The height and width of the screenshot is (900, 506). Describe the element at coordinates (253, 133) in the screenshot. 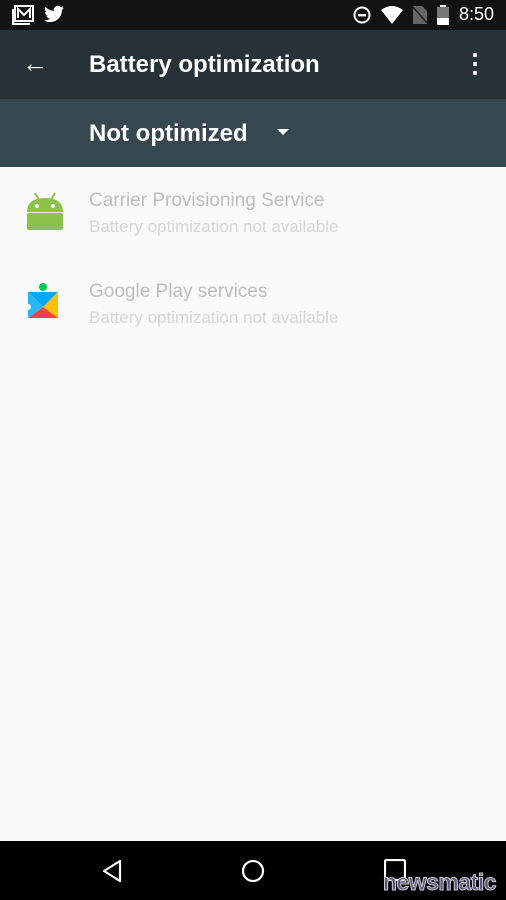

I see `filter-dropdown: Not optimized` at that location.